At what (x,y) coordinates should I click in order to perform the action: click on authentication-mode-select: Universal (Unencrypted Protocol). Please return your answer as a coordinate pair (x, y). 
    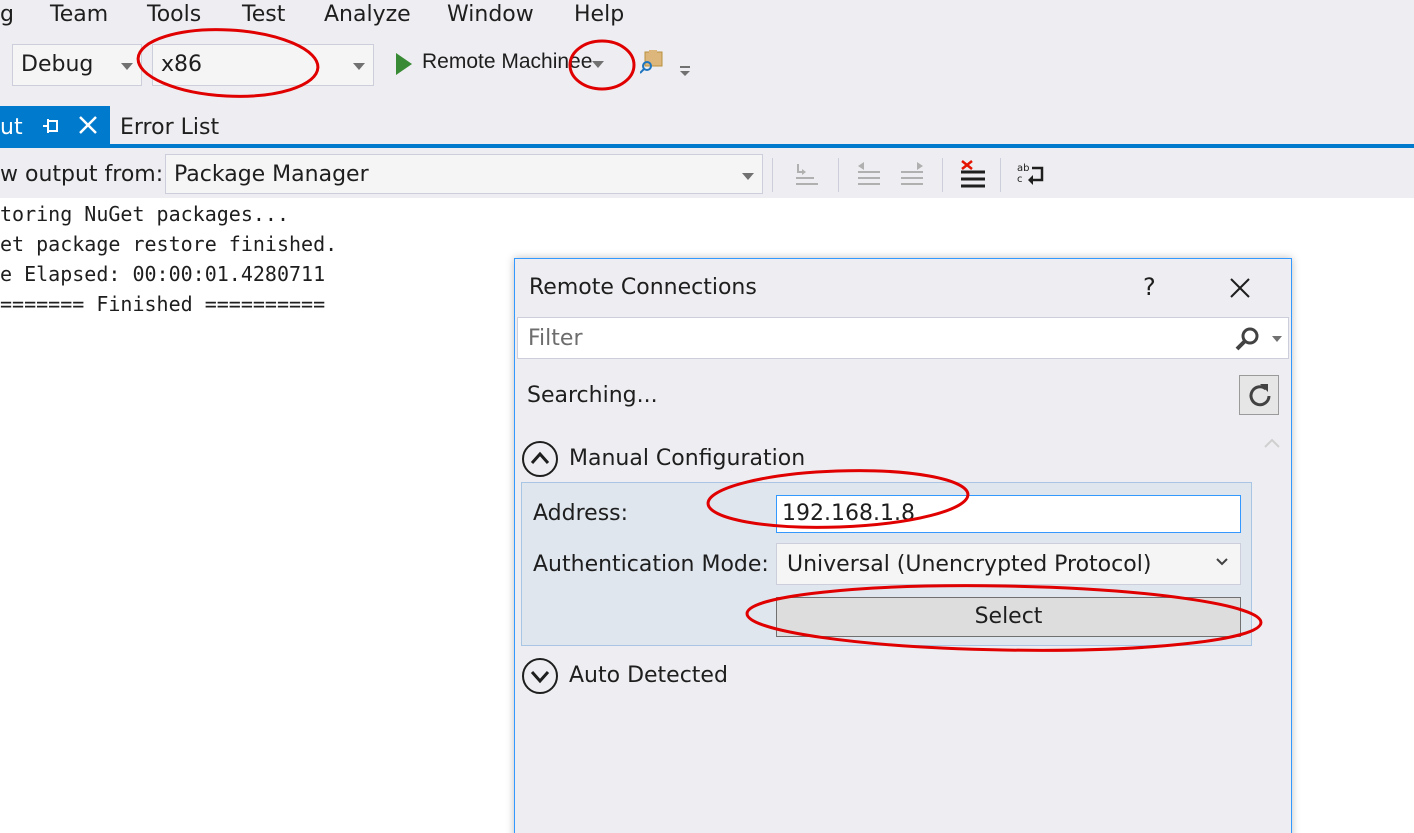
    Looking at the image, I should click on (1008, 564).